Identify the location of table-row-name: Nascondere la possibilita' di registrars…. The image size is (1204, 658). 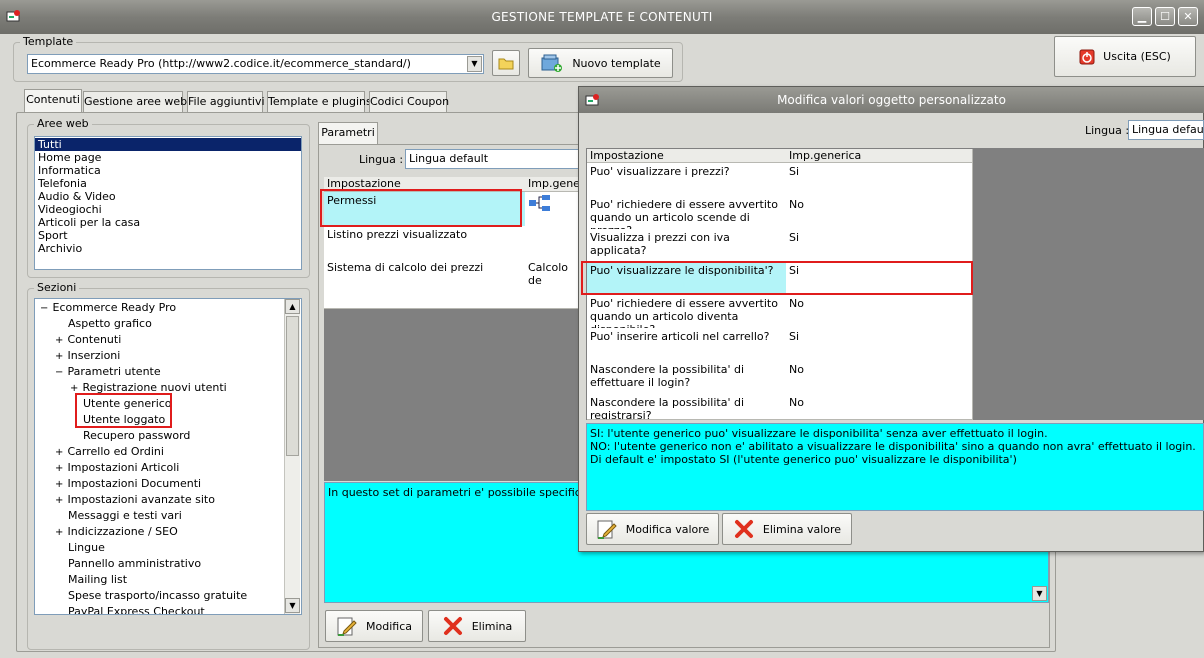
(687, 407).